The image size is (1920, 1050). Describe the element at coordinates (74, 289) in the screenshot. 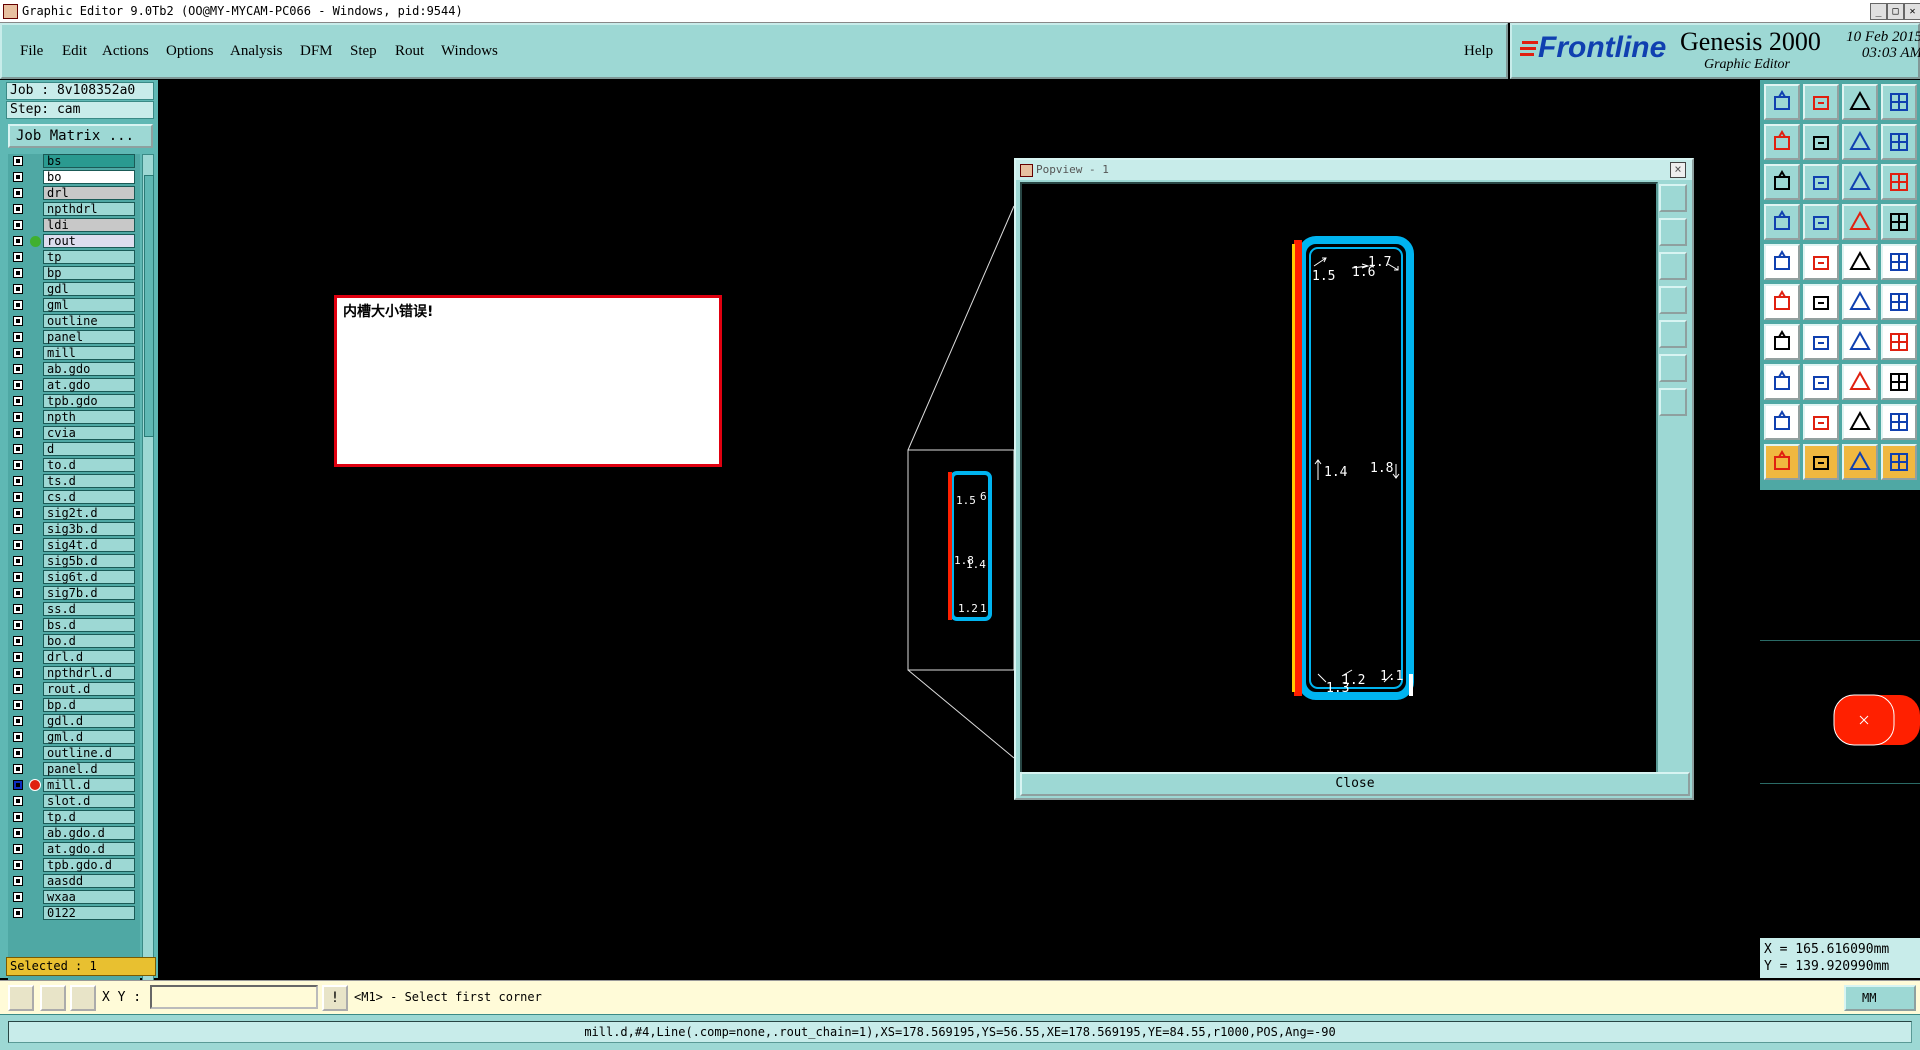

I see `layer-row: gdl` at that location.